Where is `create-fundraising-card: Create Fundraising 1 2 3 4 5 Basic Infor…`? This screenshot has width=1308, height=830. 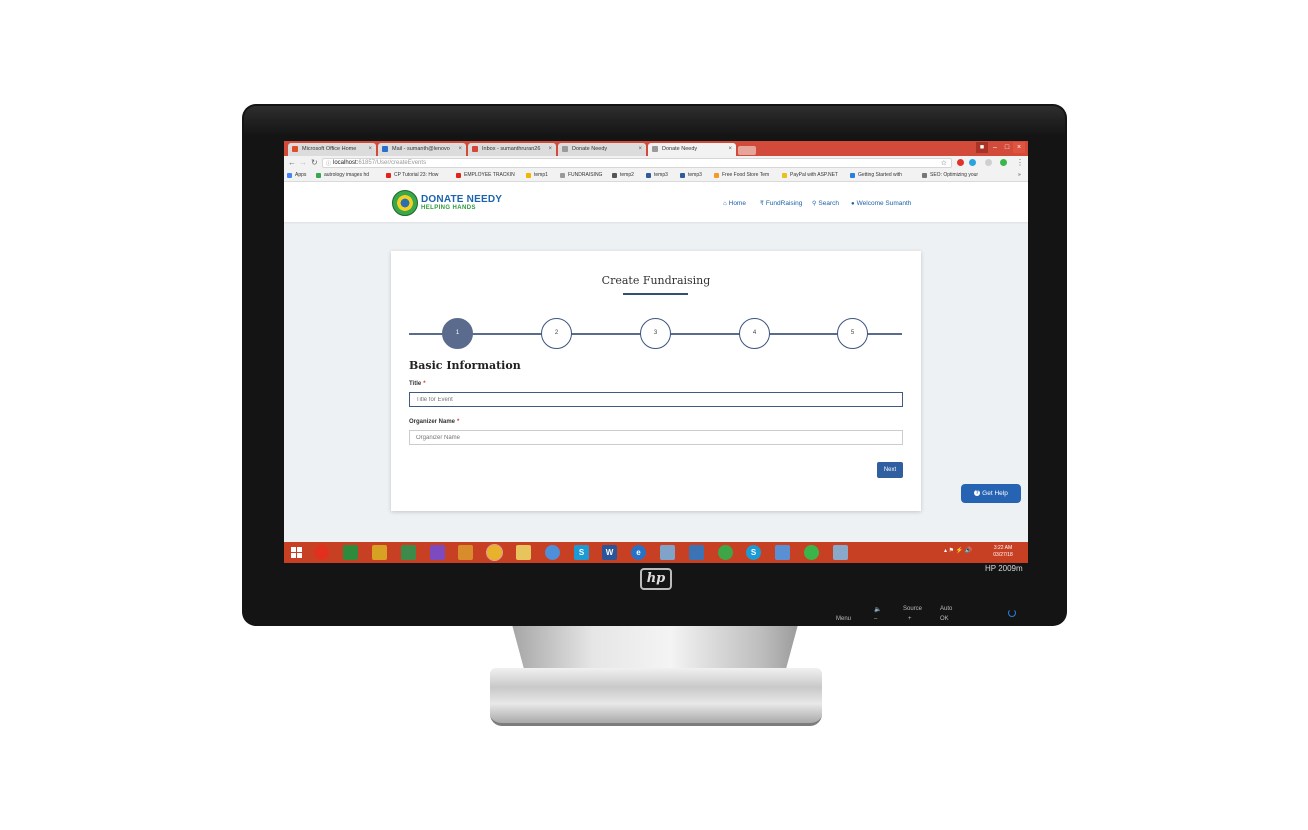 create-fundraising-card: Create Fundraising 1 2 3 4 5 Basic Infor… is located at coordinates (656, 381).